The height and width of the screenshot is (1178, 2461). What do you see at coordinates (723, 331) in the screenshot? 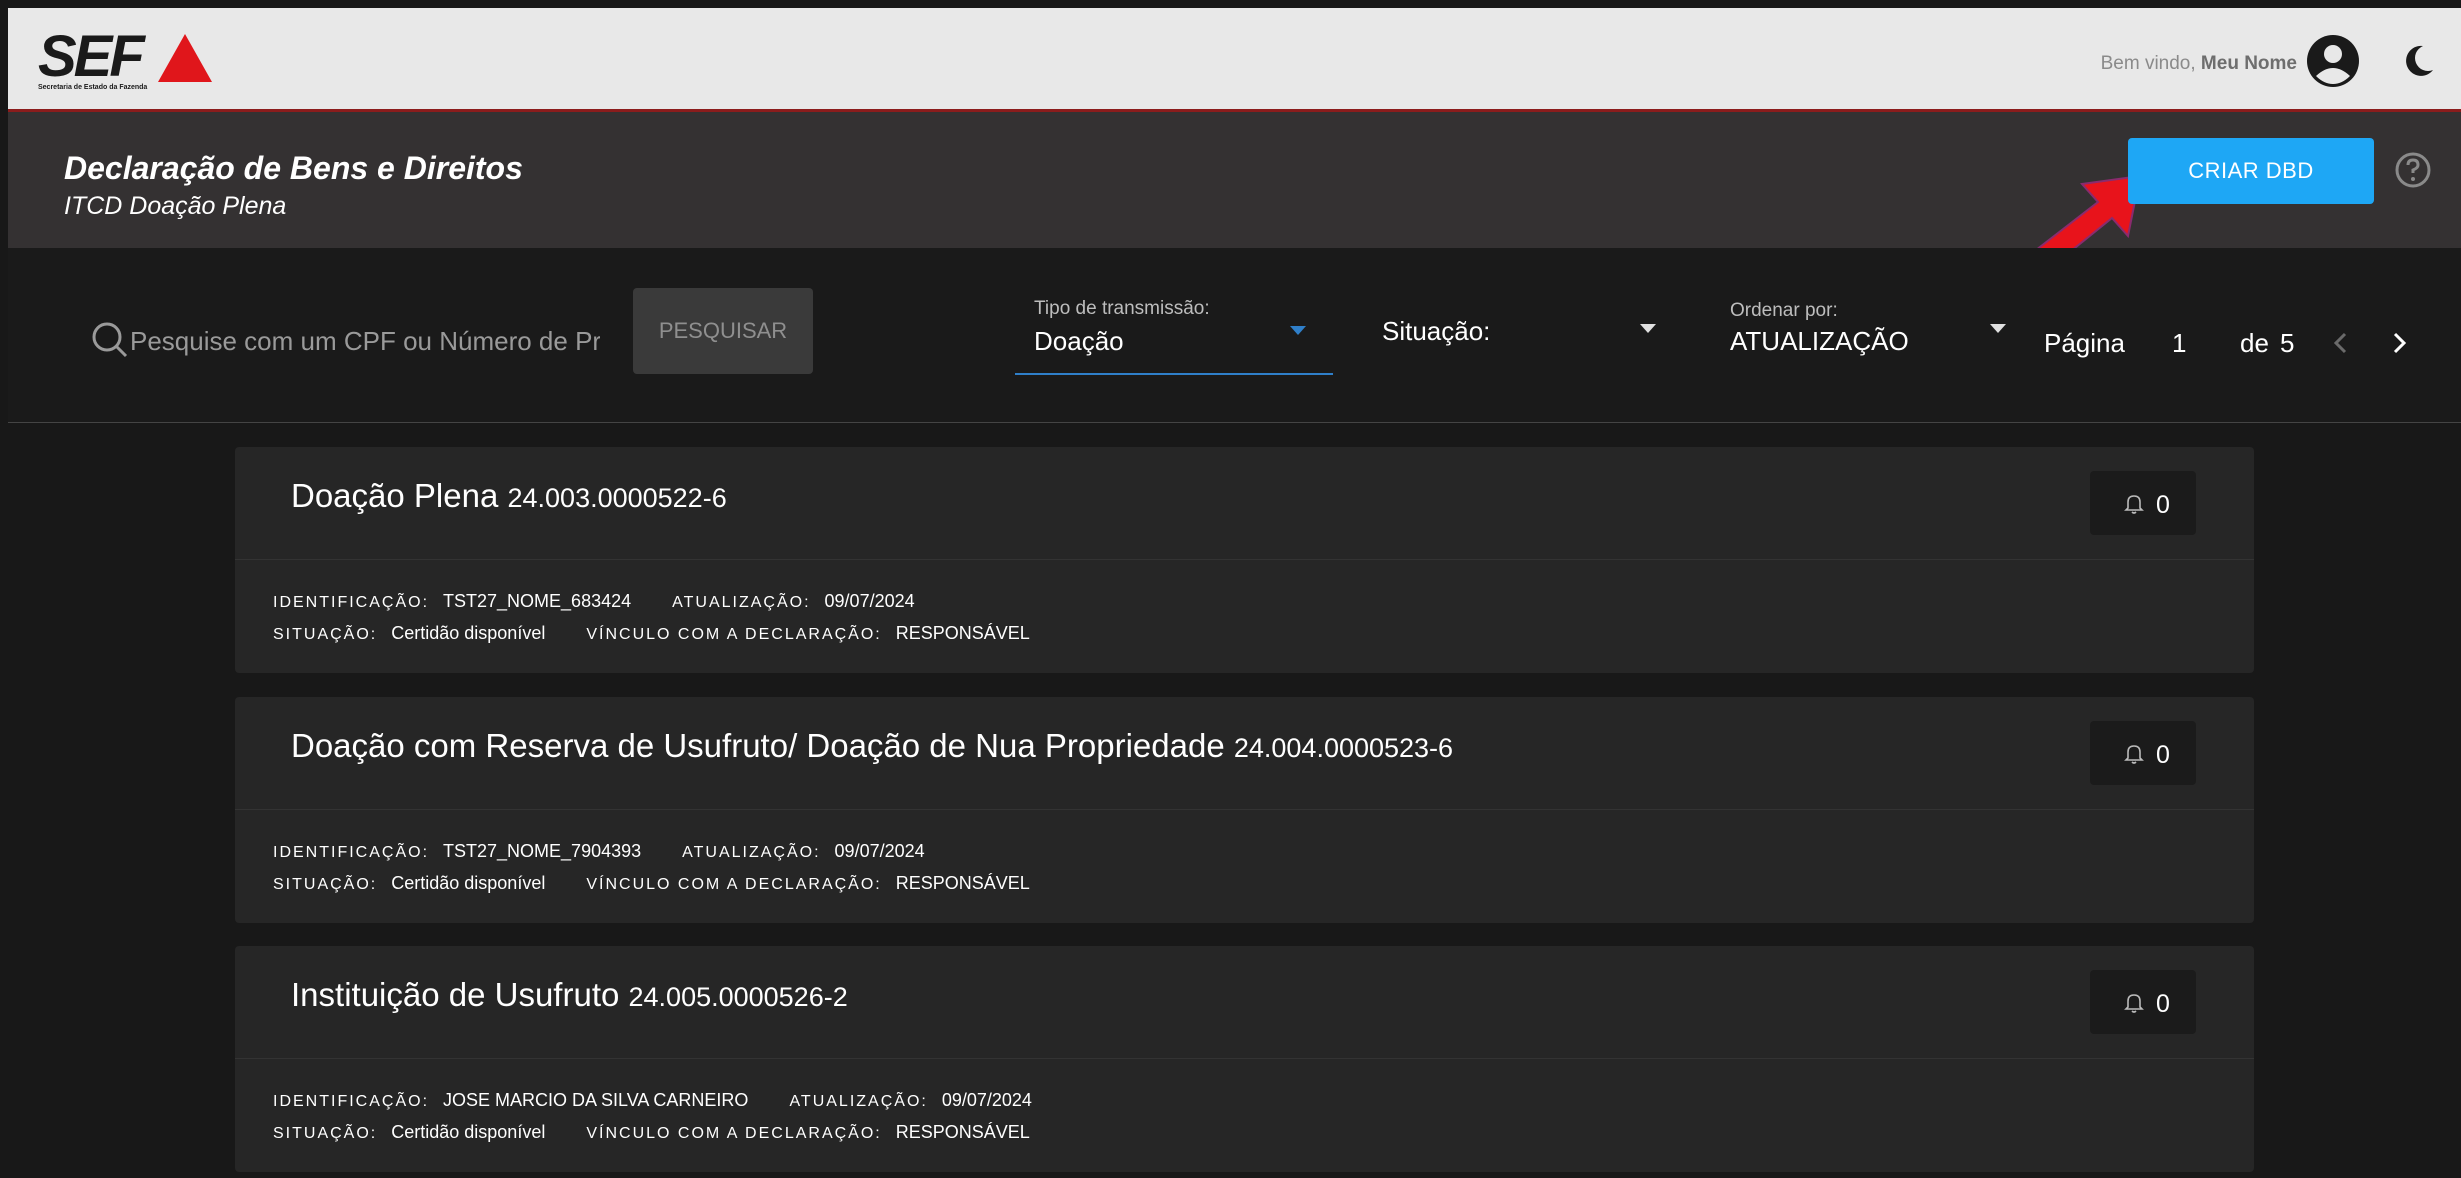
I see `pesquisar-button: PESQUISAR` at bounding box center [723, 331].